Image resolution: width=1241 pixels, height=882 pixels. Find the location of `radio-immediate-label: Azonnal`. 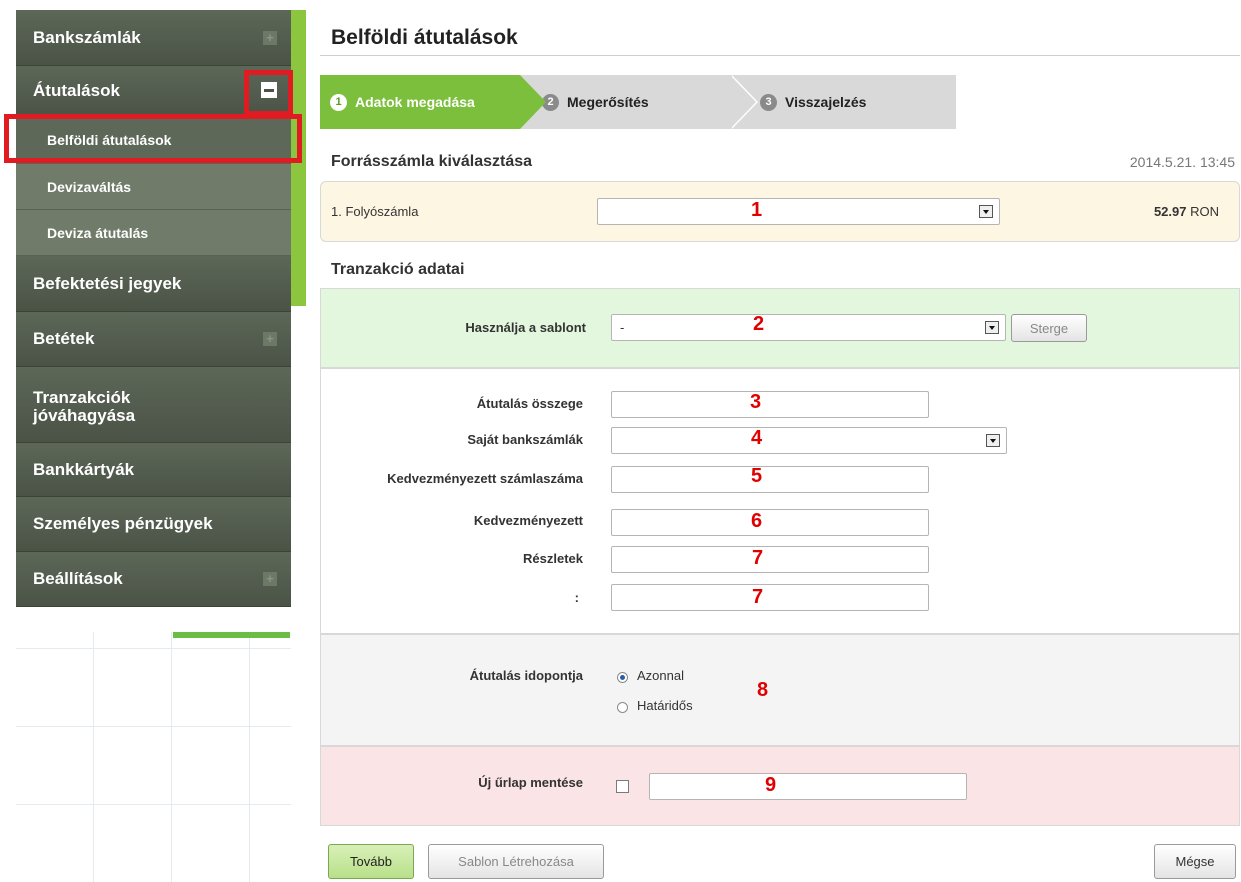

radio-immediate-label: Azonnal is located at coordinates (660, 675).